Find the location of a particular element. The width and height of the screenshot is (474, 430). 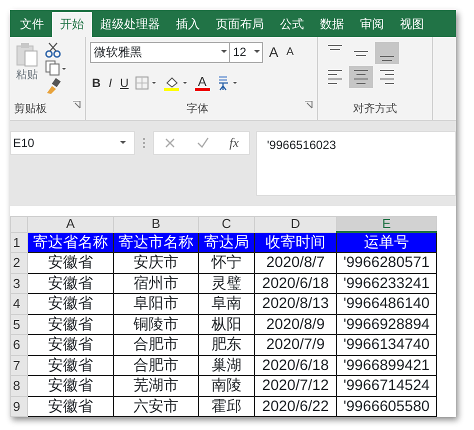

table-cell: 霍邱 is located at coordinates (226, 406).